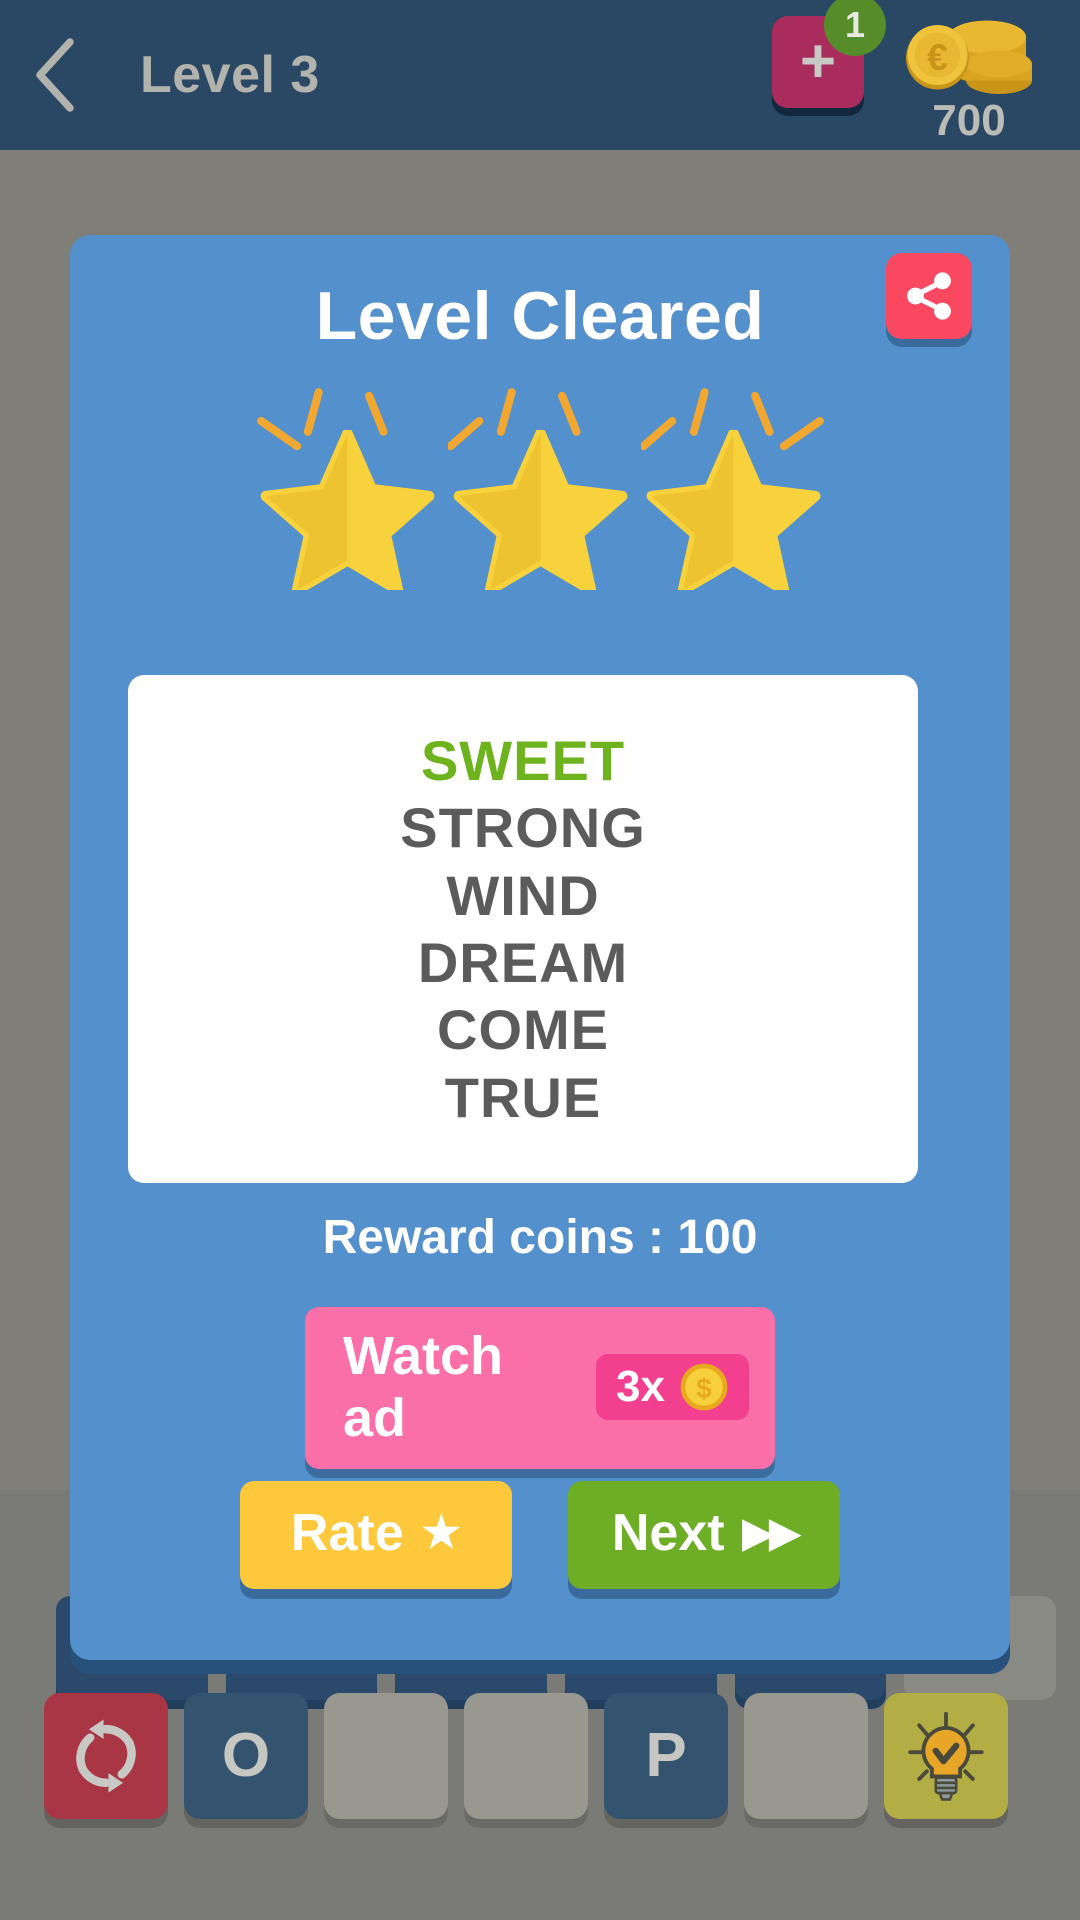  Describe the element at coordinates (668, 1533) in the screenshot. I see `next-button-label: Next` at that location.